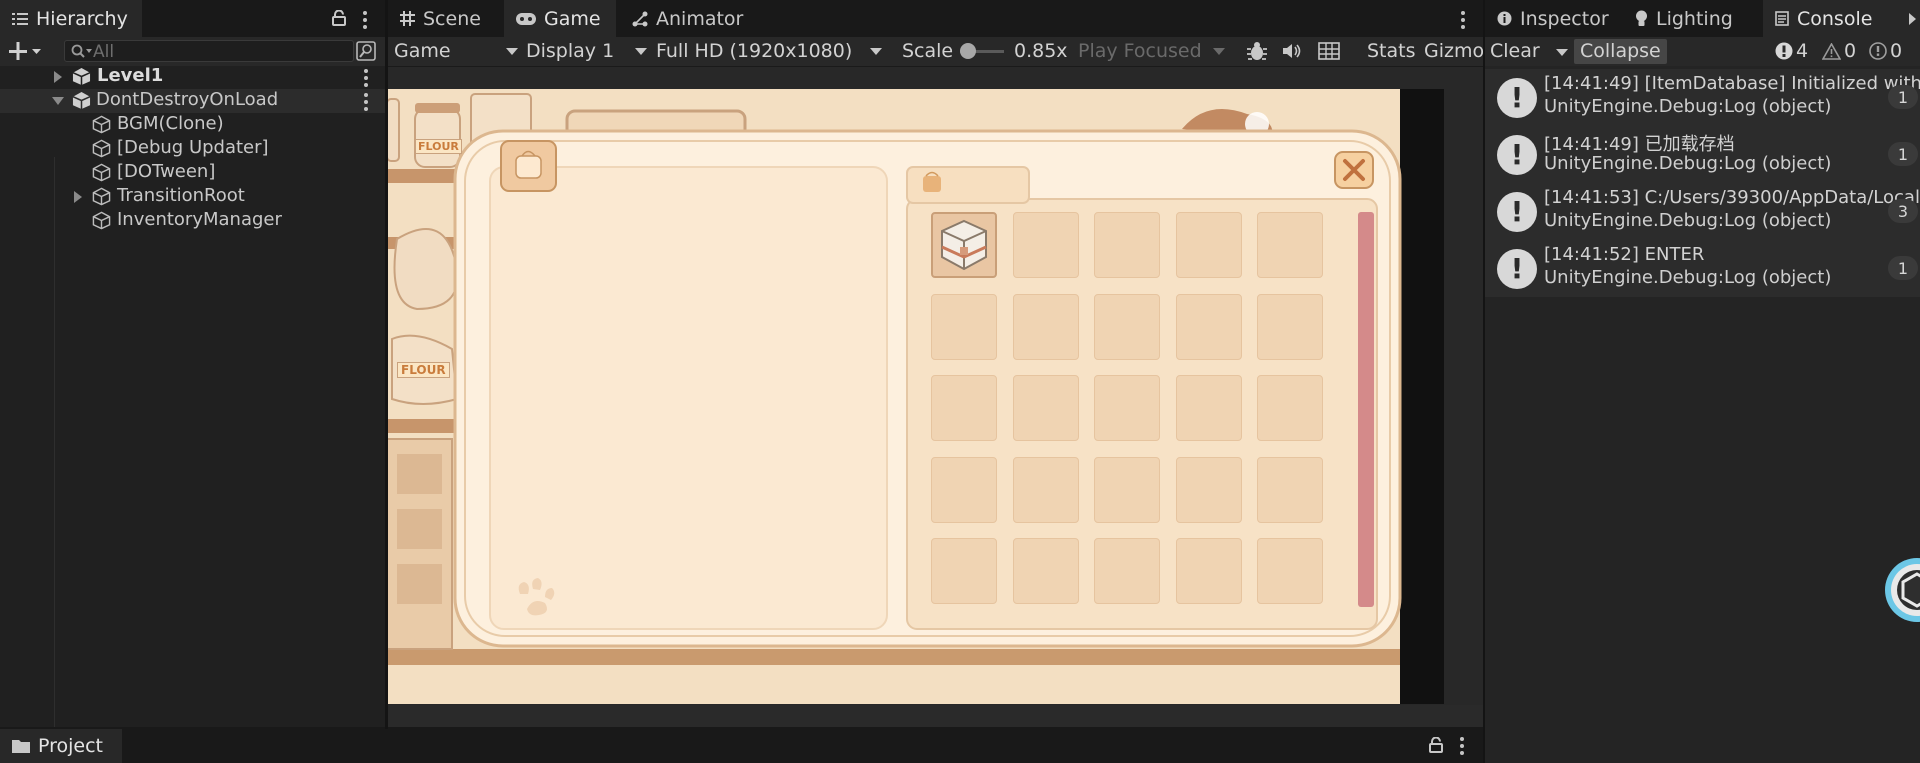 The height and width of the screenshot is (763, 1920). I want to click on message-count-toggle: 0, so click(1892, 51).